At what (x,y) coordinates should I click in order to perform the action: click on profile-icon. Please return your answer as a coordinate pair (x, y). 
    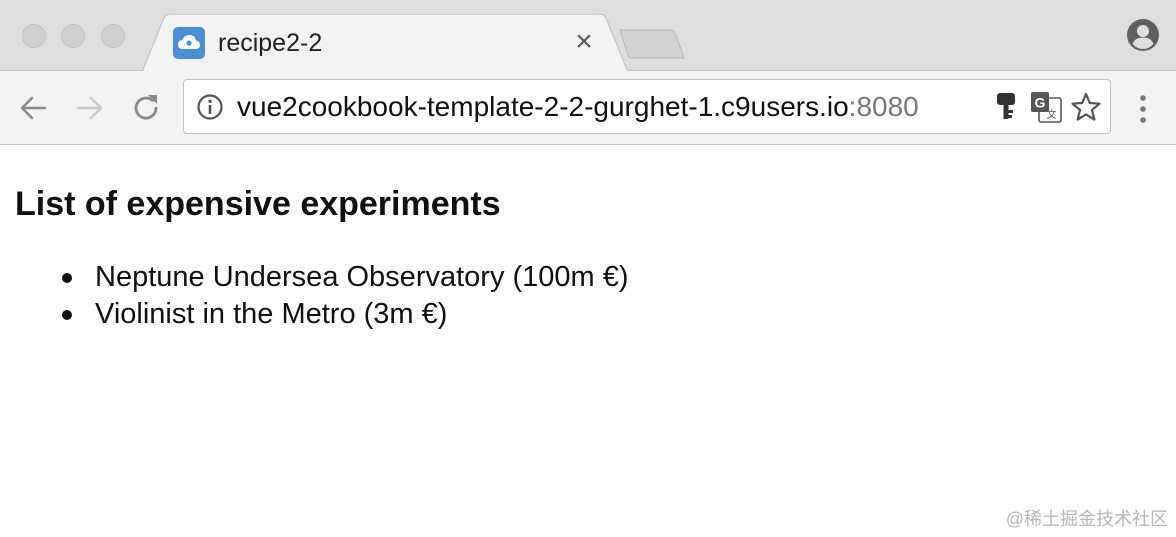
    Looking at the image, I should click on (1143, 35).